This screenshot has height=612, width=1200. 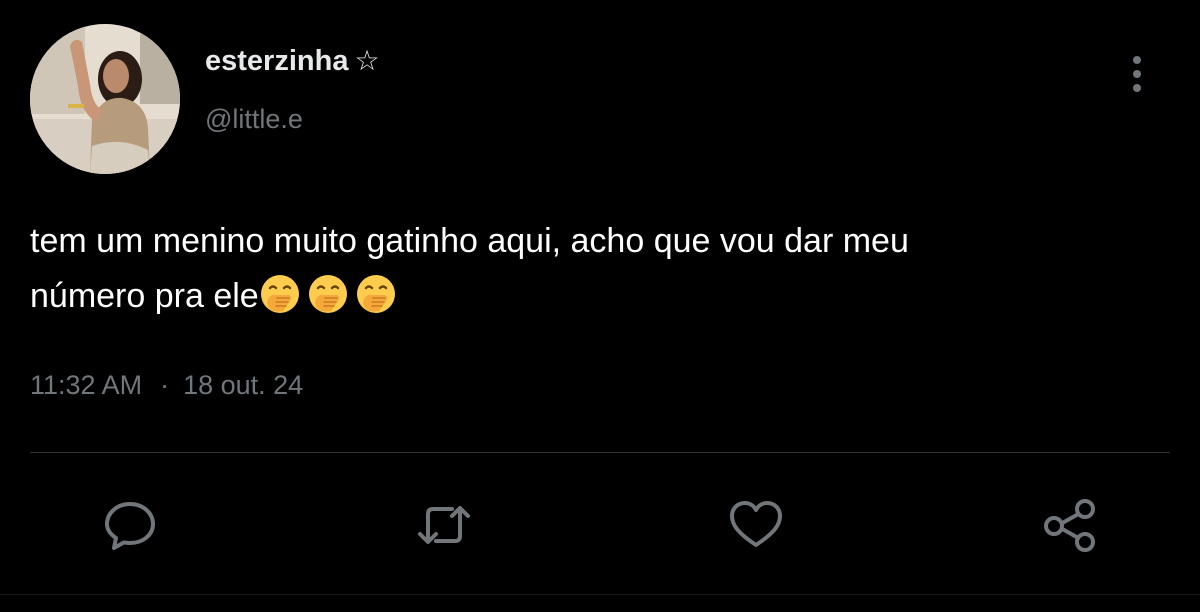 I want to click on retweet-icon, so click(x=444, y=525).